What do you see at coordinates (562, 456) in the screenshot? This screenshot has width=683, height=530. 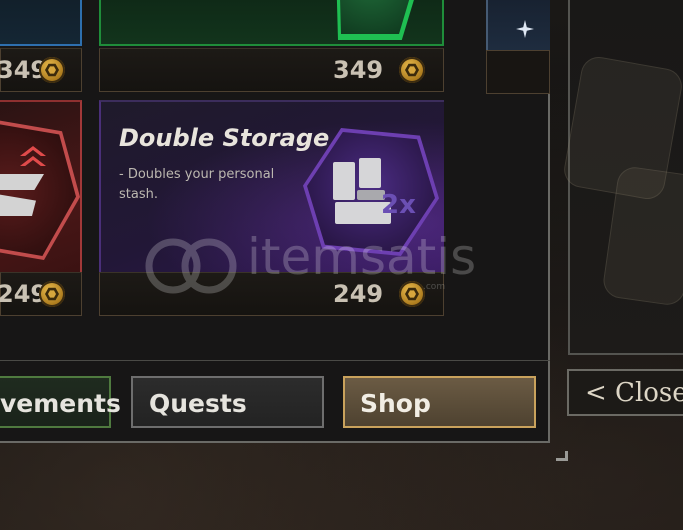 I see `resize-corner-icon` at bounding box center [562, 456].